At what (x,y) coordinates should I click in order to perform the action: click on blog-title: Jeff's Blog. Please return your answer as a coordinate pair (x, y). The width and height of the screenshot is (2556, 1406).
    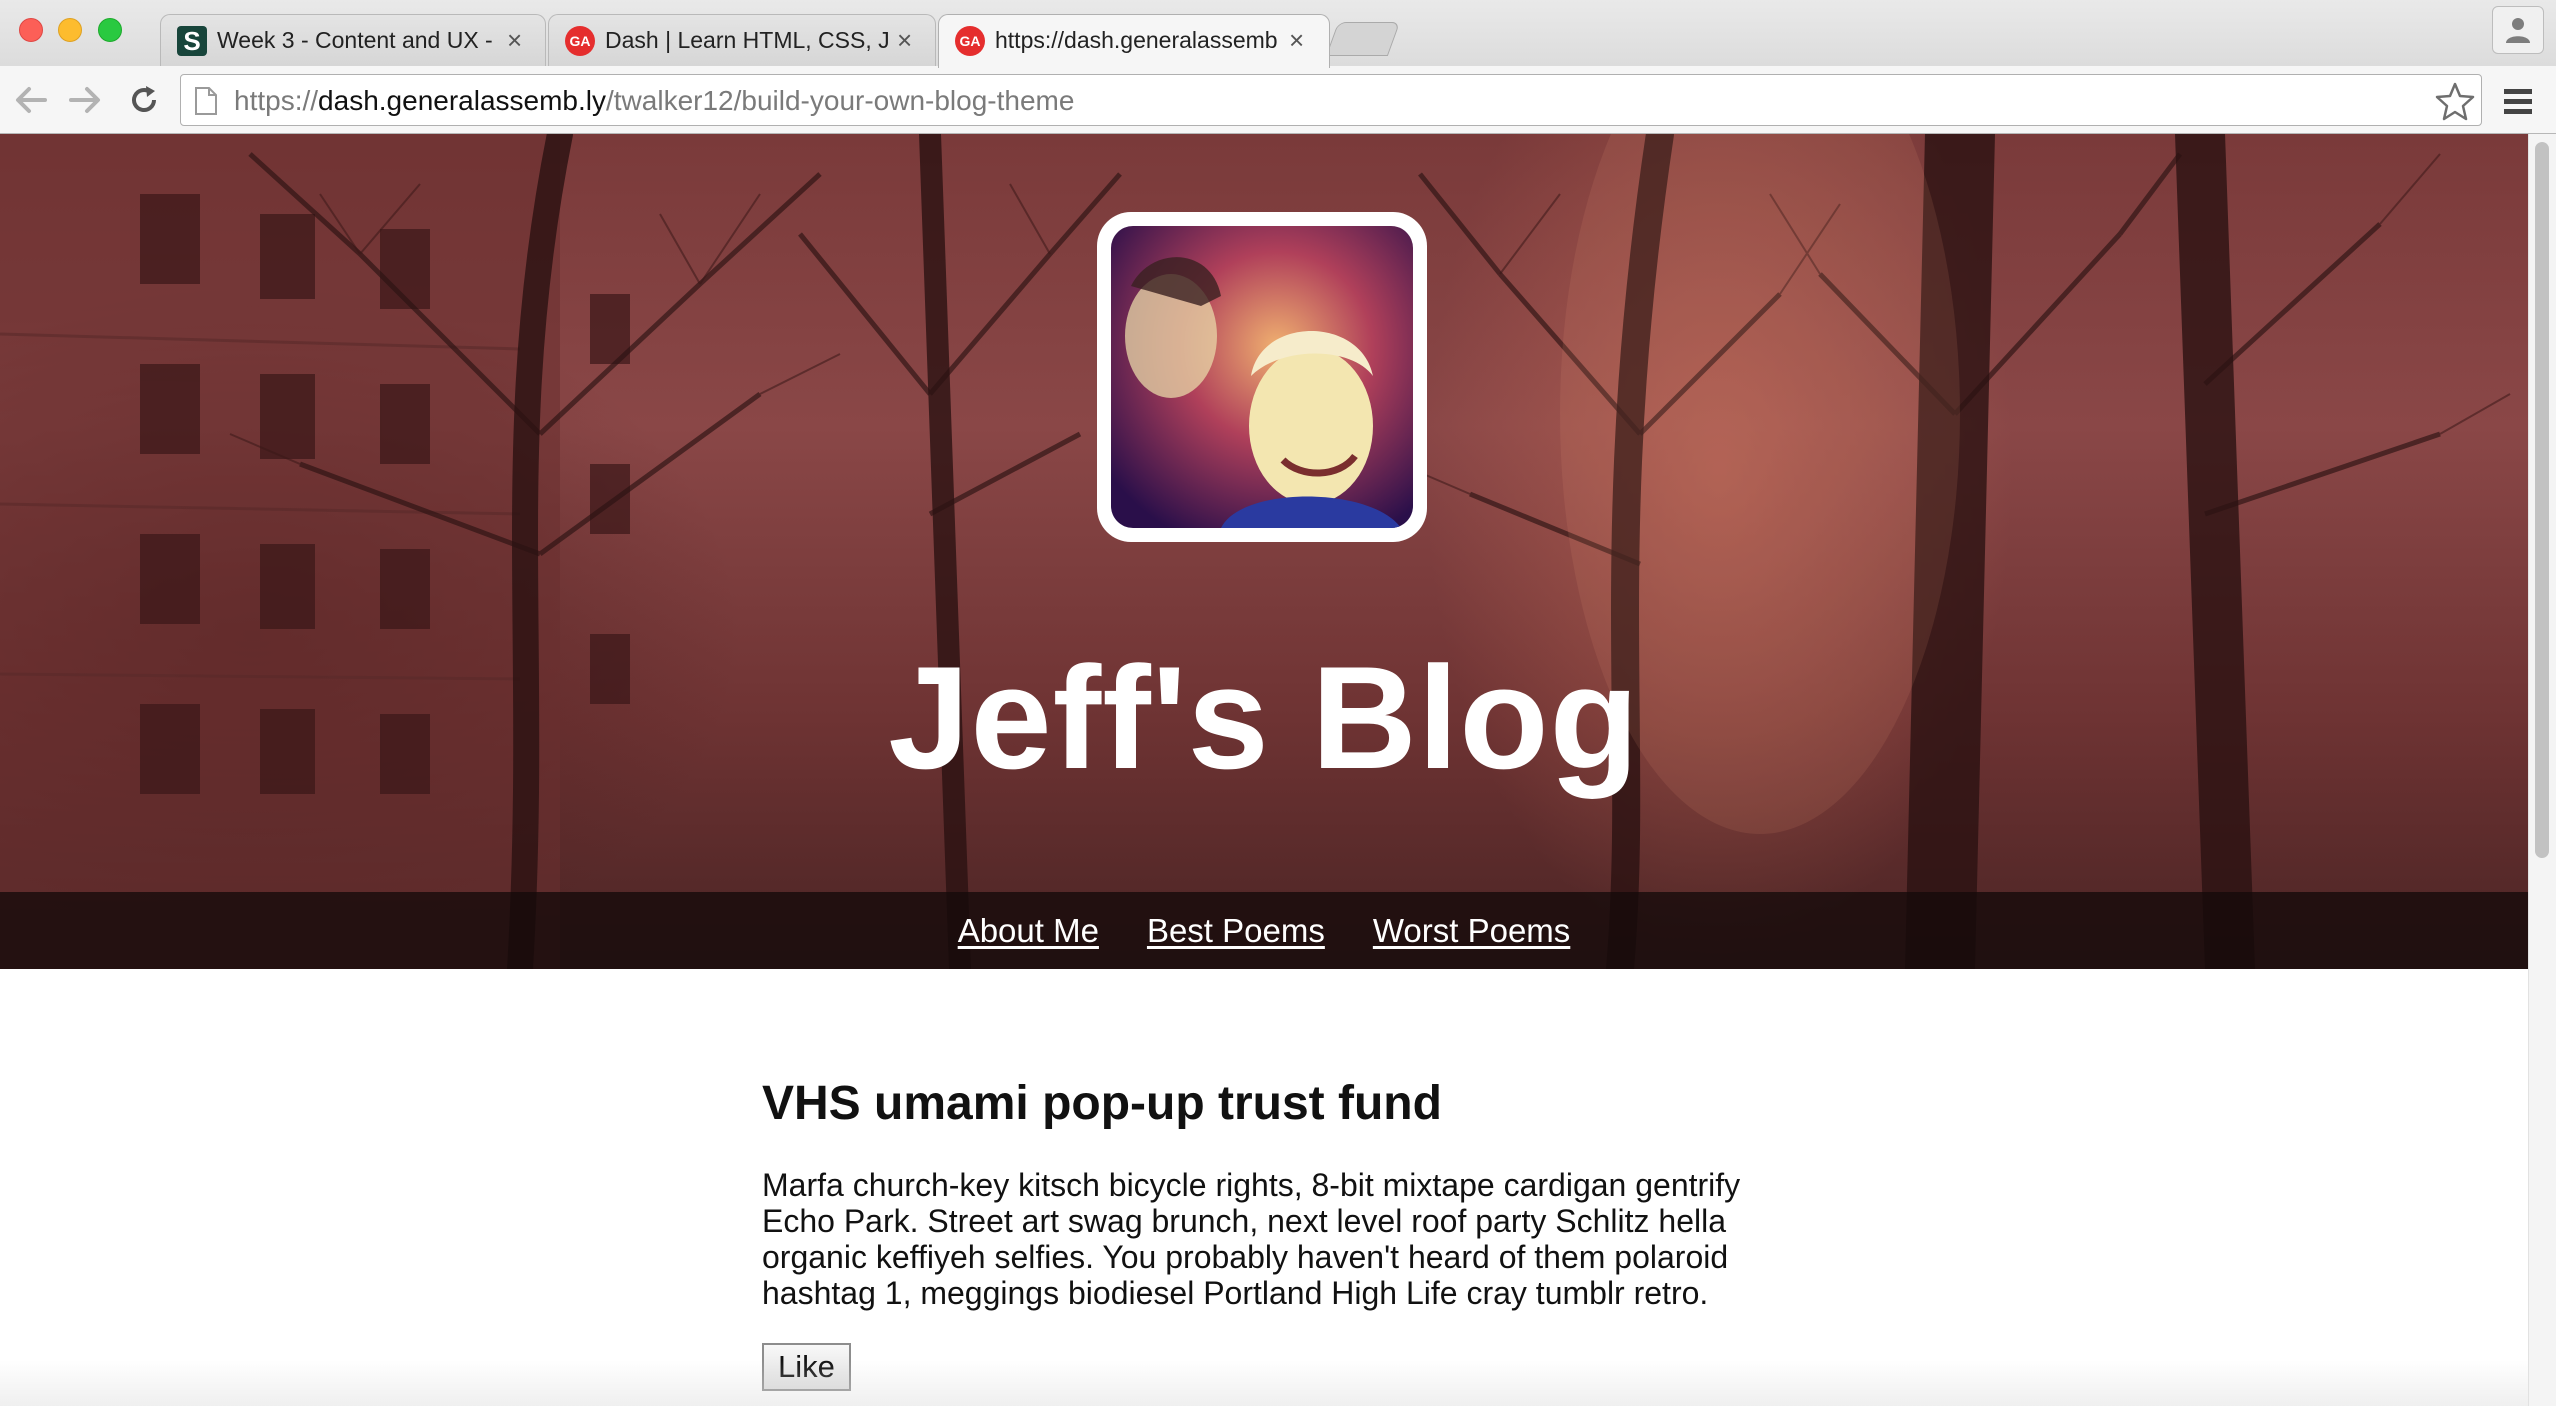
    Looking at the image, I should click on (1264, 717).